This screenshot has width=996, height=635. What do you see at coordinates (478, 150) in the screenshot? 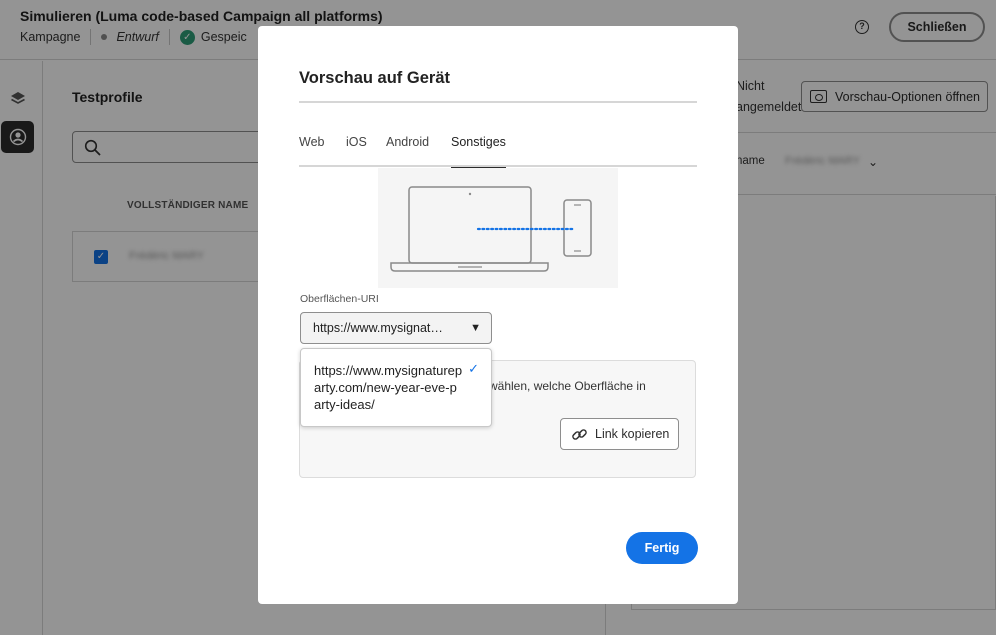
I see `tab-other: Sonstiges` at bounding box center [478, 150].